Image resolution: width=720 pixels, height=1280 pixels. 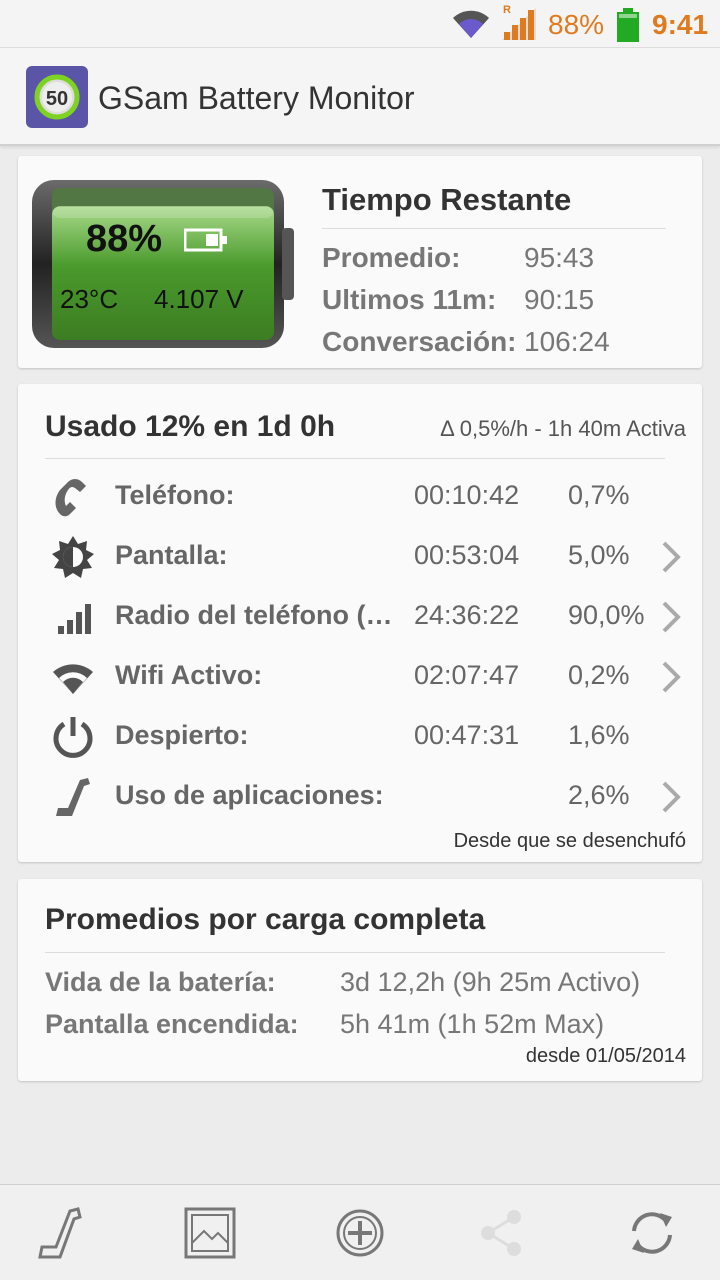 What do you see at coordinates (409, 299) in the screenshot?
I see `tr-label: Ultimos 11m:` at bounding box center [409, 299].